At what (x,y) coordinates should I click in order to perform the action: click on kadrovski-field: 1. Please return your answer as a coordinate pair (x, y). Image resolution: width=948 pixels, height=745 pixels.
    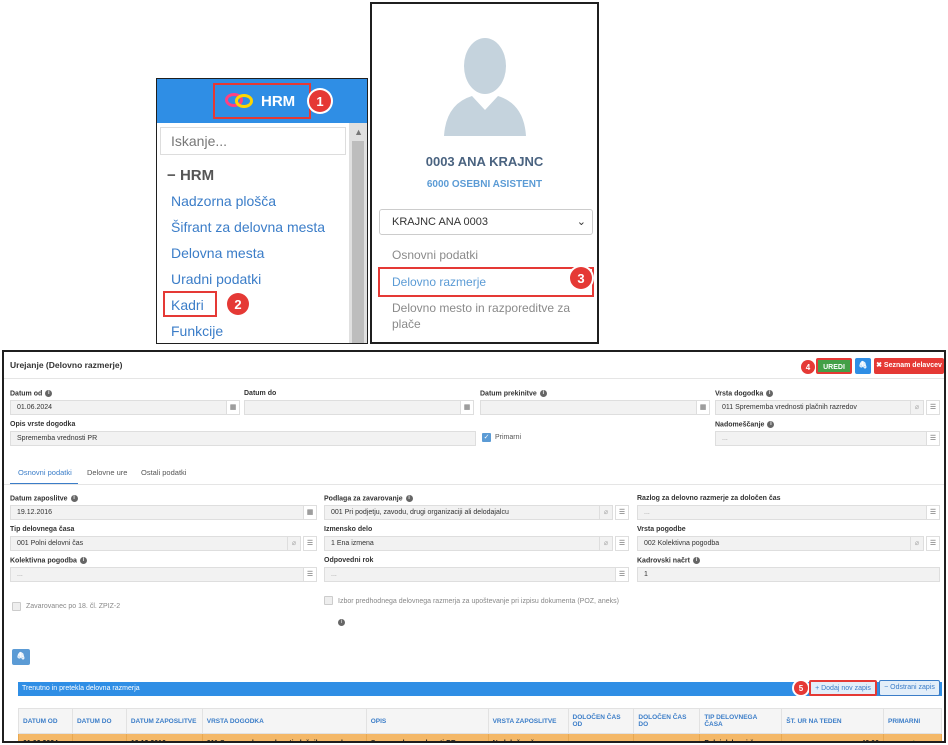
    Looking at the image, I should click on (788, 574).